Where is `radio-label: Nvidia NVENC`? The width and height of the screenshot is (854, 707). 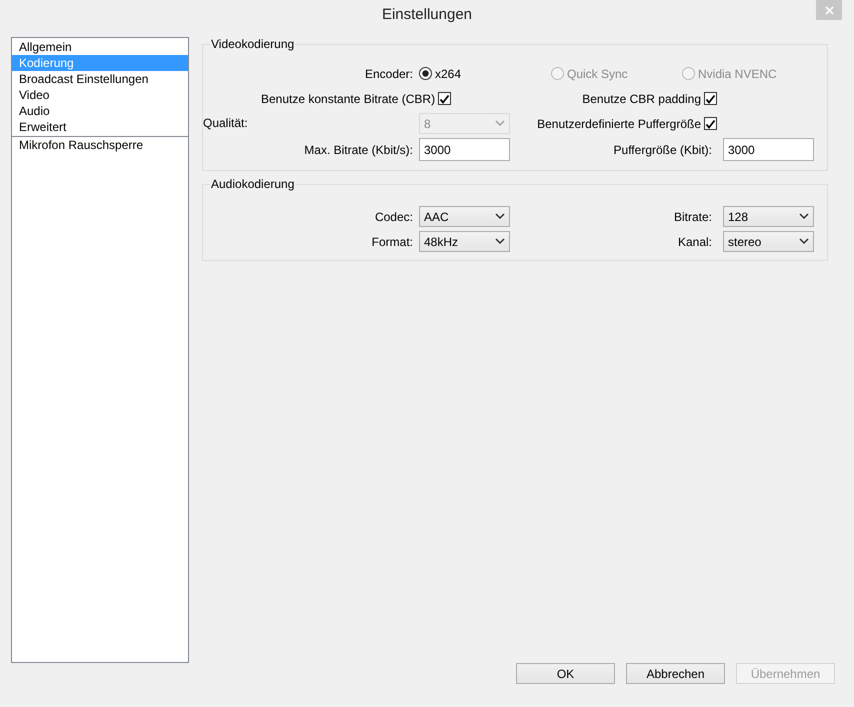
radio-label: Nvidia NVENC is located at coordinates (737, 73).